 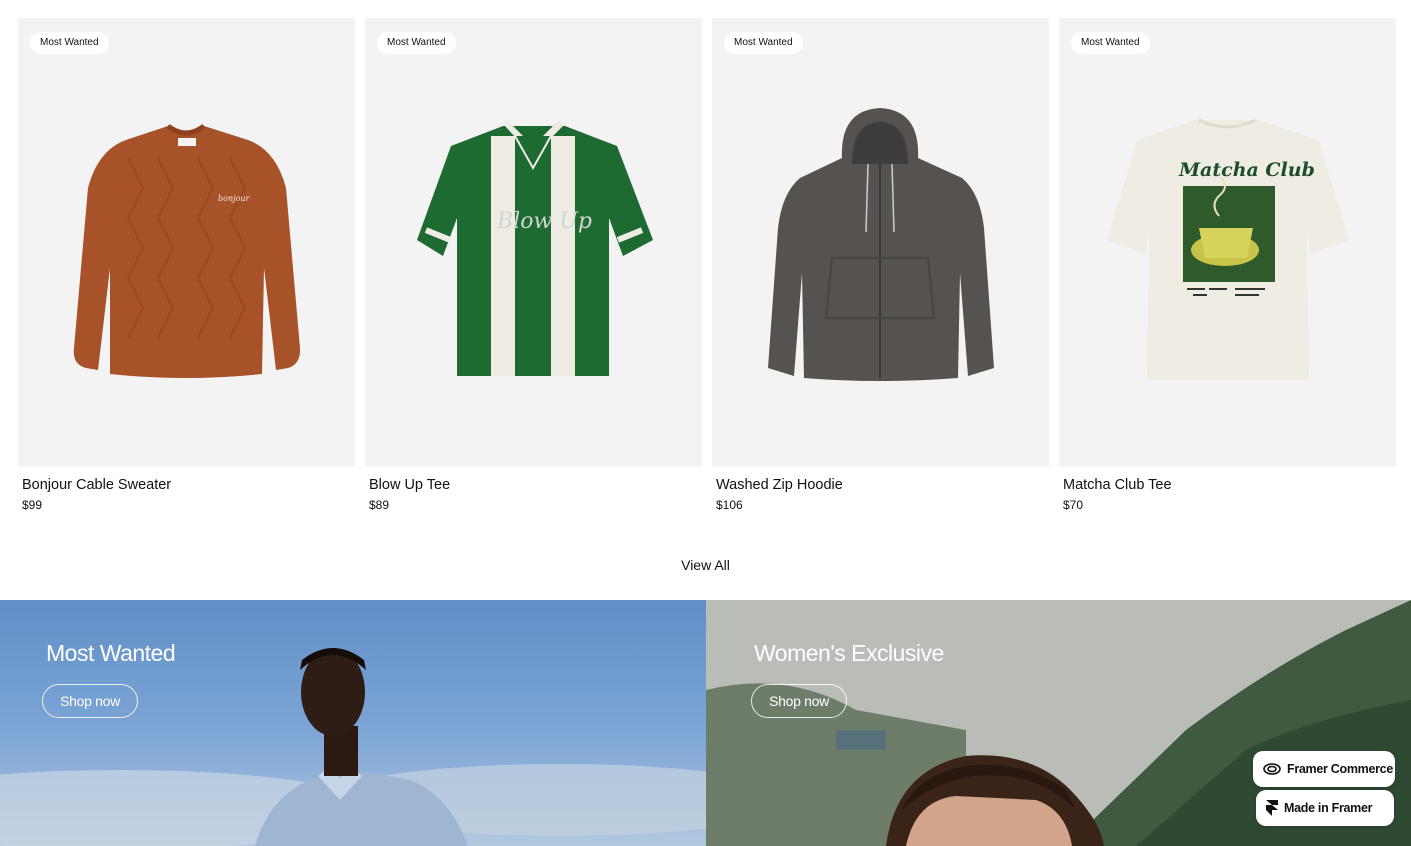 I want to click on sweater-image: bonjour, so click(x=187, y=250).